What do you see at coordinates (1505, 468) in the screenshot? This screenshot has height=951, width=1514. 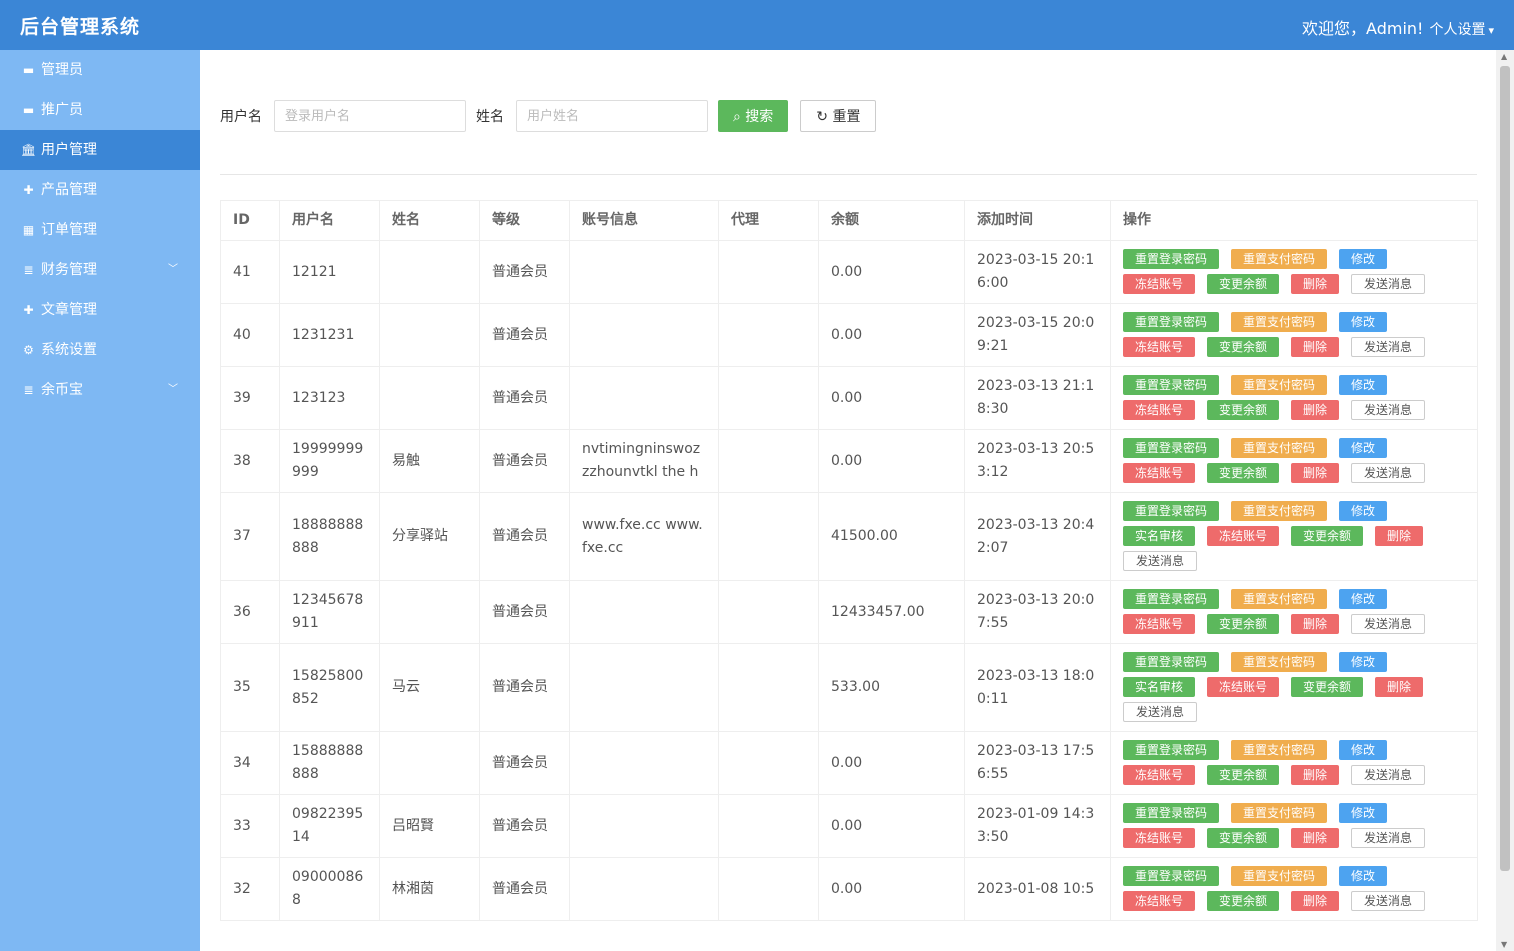 I see `scroll-thumb` at bounding box center [1505, 468].